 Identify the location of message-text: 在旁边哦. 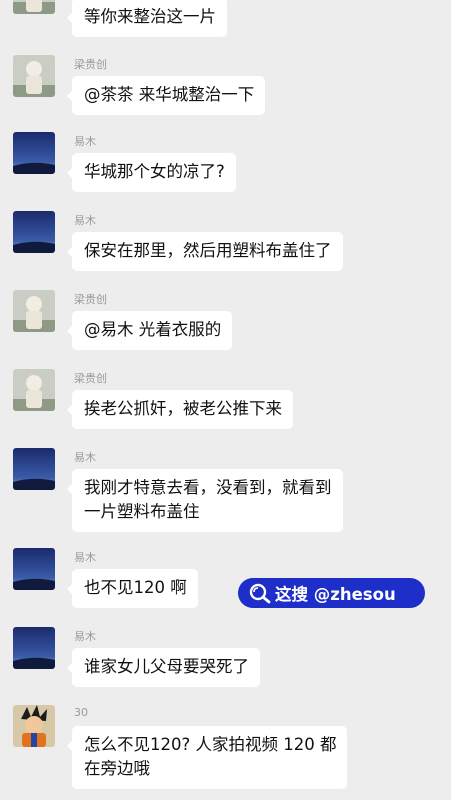
(117, 768).